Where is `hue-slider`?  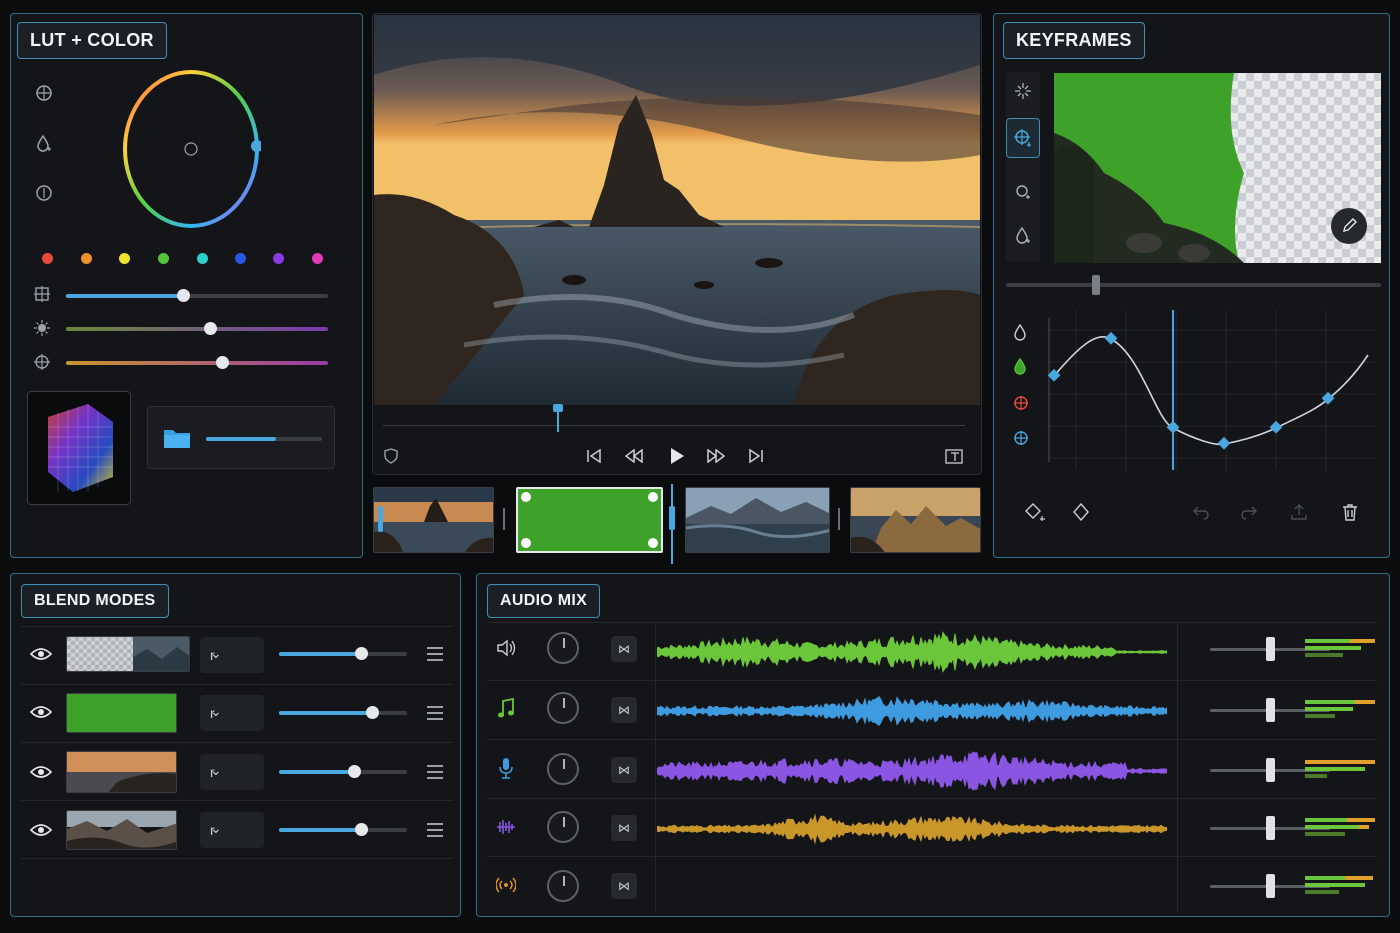
hue-slider is located at coordinates (197, 362).